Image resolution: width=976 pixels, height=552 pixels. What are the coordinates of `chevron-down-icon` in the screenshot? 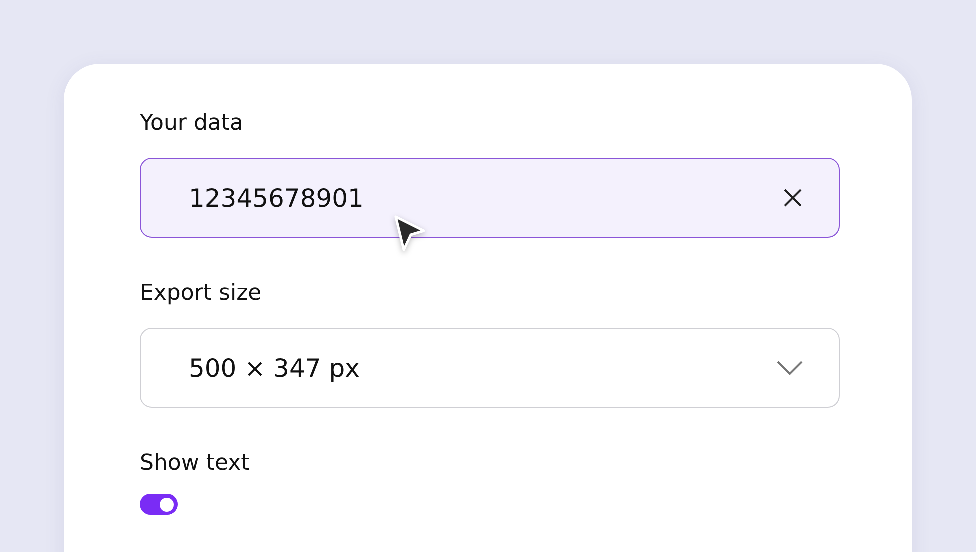 It's located at (790, 368).